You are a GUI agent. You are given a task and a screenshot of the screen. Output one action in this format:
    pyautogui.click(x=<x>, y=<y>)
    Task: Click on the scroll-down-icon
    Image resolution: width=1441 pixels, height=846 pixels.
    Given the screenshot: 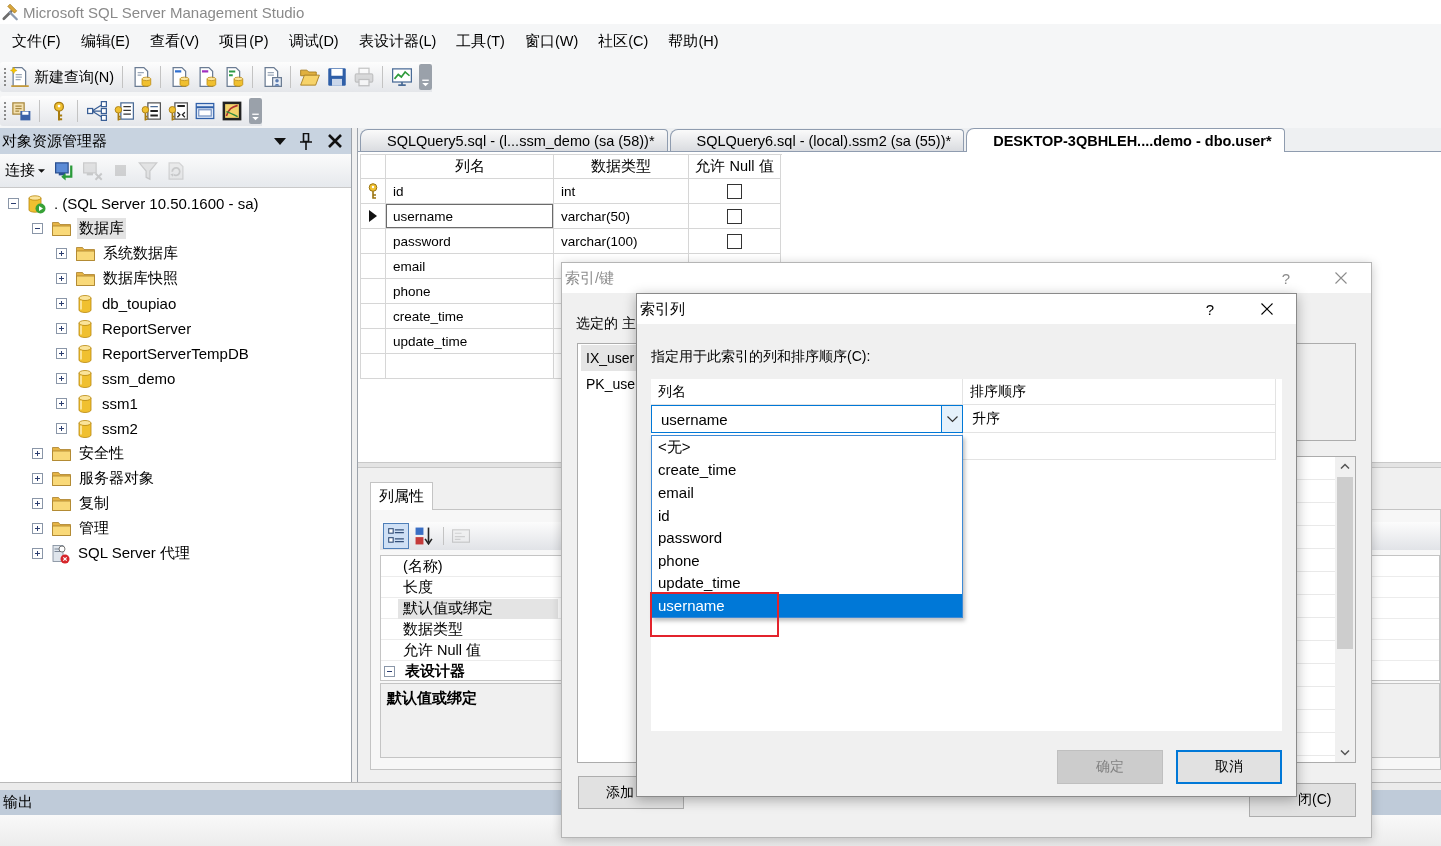 What is the action you would take?
    pyautogui.click(x=1345, y=753)
    